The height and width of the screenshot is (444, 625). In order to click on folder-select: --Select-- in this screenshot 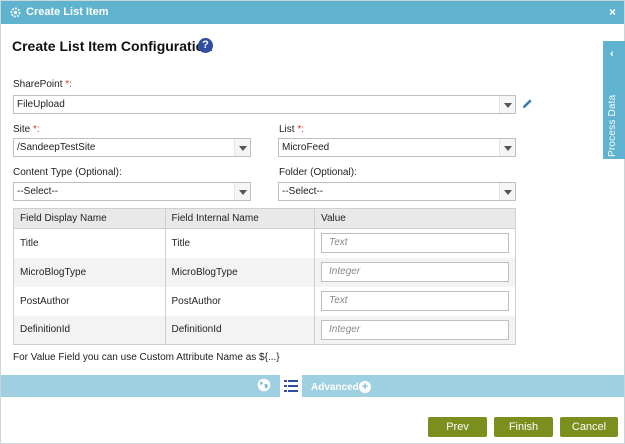, I will do `click(397, 191)`.